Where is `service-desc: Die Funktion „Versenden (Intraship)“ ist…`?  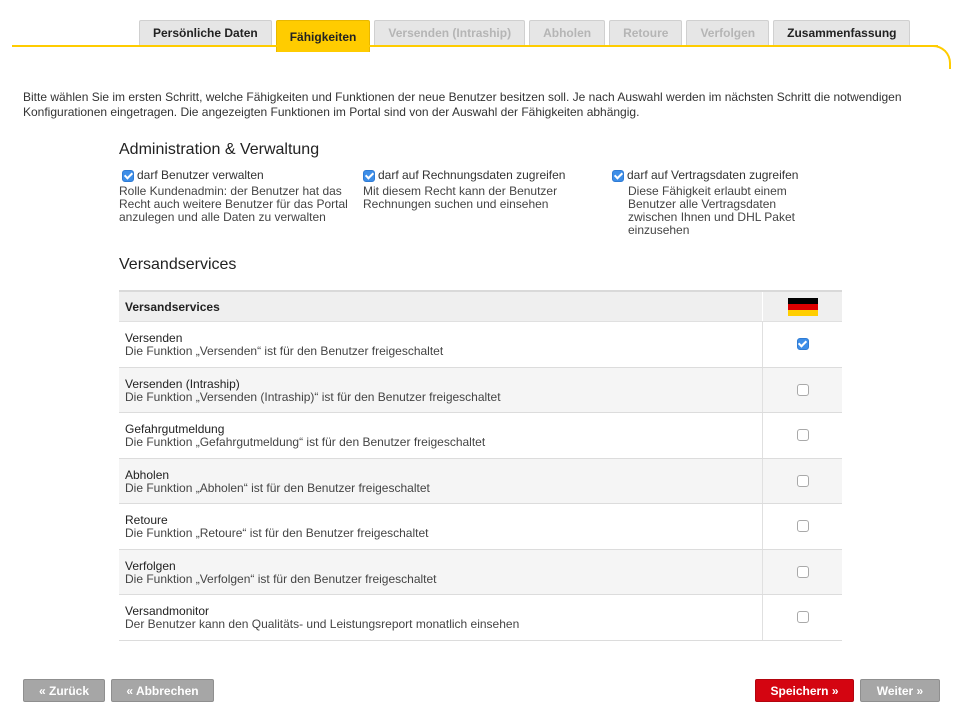 service-desc: Die Funktion „Versenden (Intraship)“ ist… is located at coordinates (313, 396).